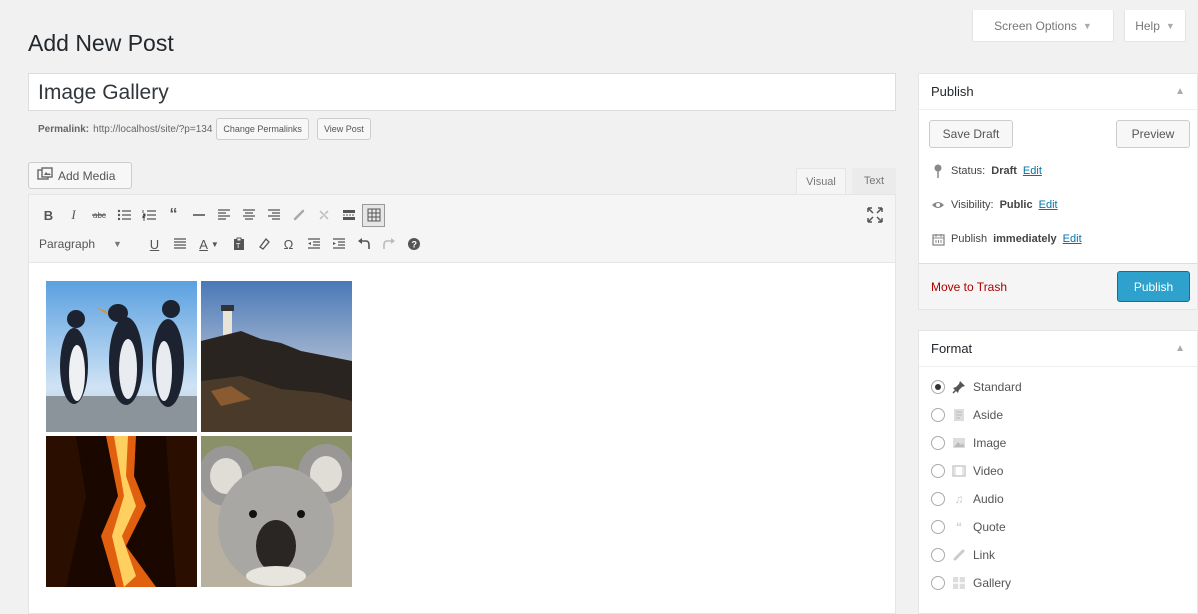 The height and width of the screenshot is (614, 1198). What do you see at coordinates (80, 175) in the screenshot?
I see `add-media-button: Add Media` at bounding box center [80, 175].